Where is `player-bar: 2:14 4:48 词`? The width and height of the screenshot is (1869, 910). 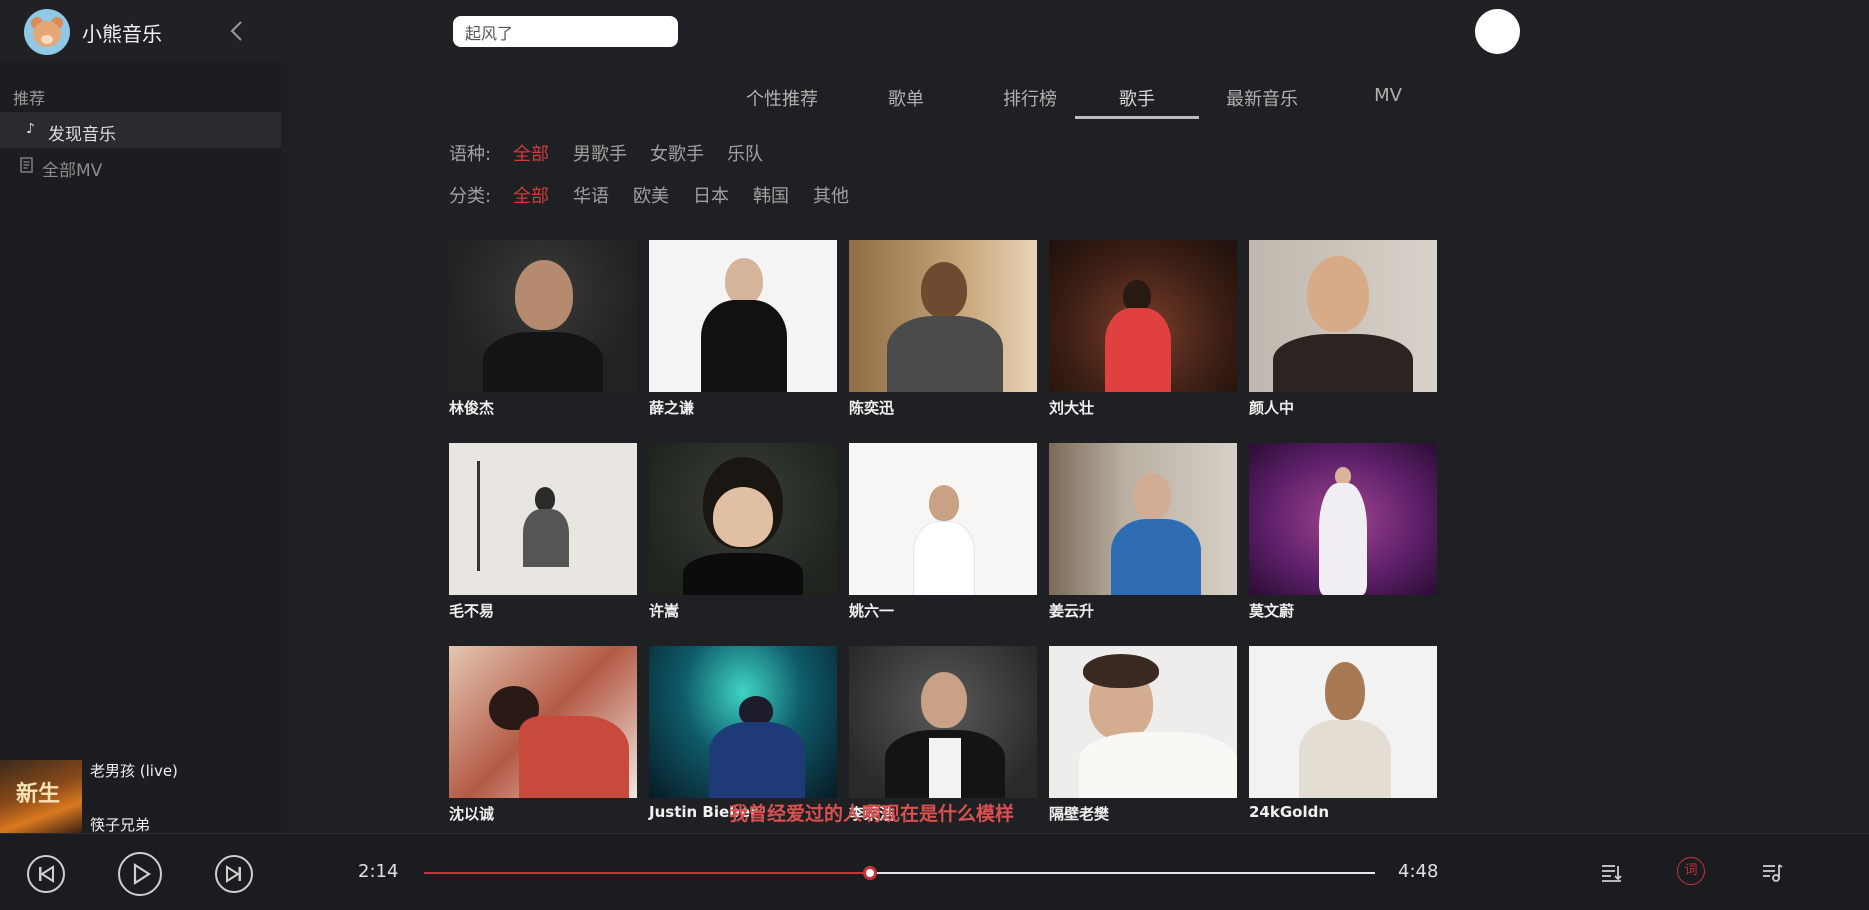
player-bar: 2:14 4:48 词 is located at coordinates (934, 871).